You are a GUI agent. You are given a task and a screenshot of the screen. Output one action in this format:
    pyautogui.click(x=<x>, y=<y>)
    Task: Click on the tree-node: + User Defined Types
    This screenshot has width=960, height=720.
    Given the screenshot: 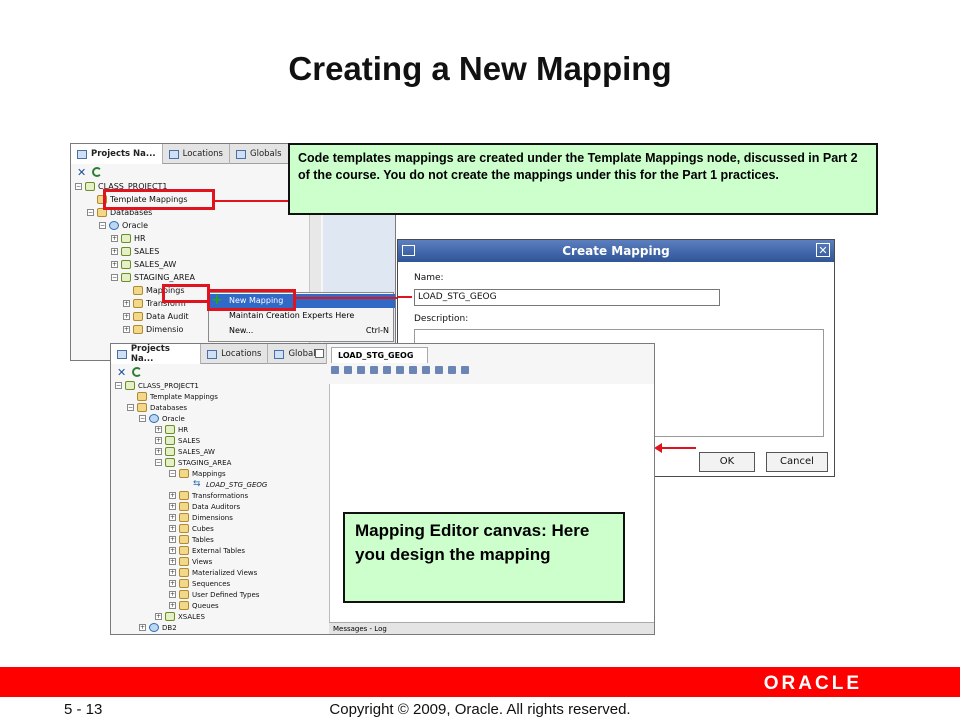 What is the action you would take?
    pyautogui.click(x=214, y=594)
    